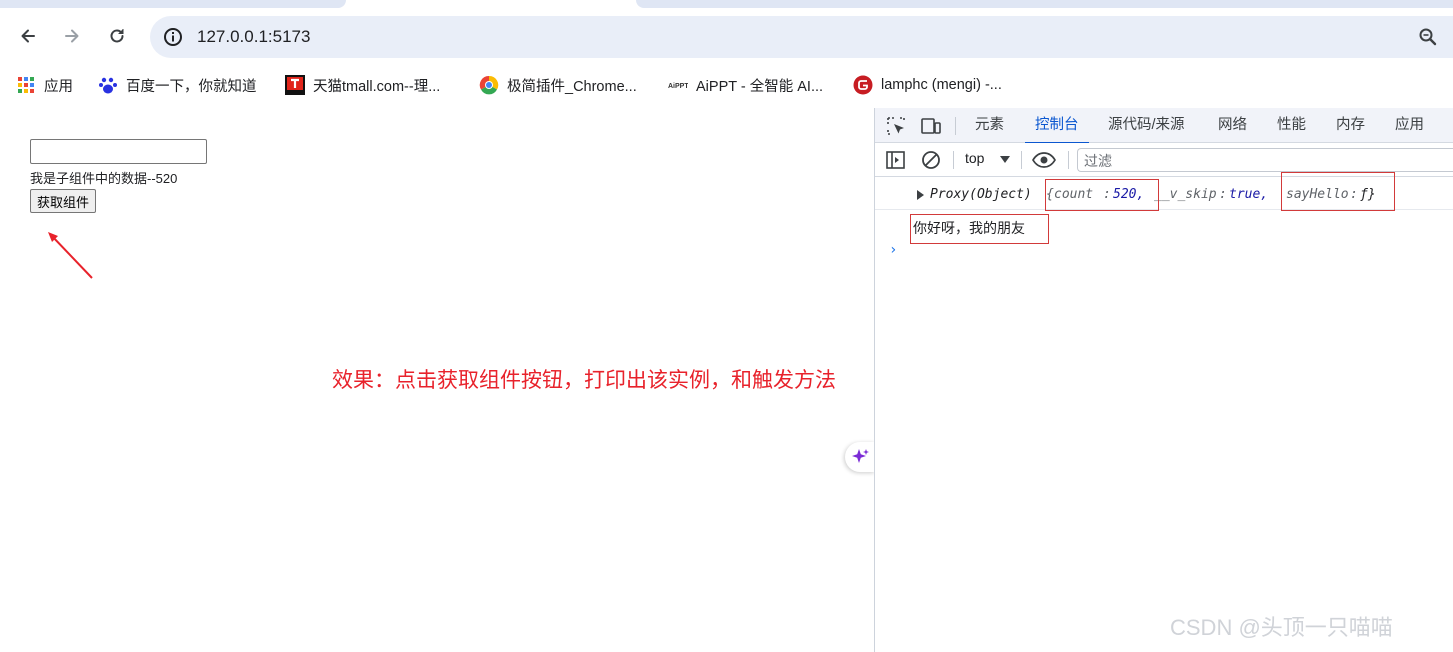 The image size is (1453, 652). What do you see at coordinates (931, 126) in the screenshot?
I see `device-toolbar-icon` at bounding box center [931, 126].